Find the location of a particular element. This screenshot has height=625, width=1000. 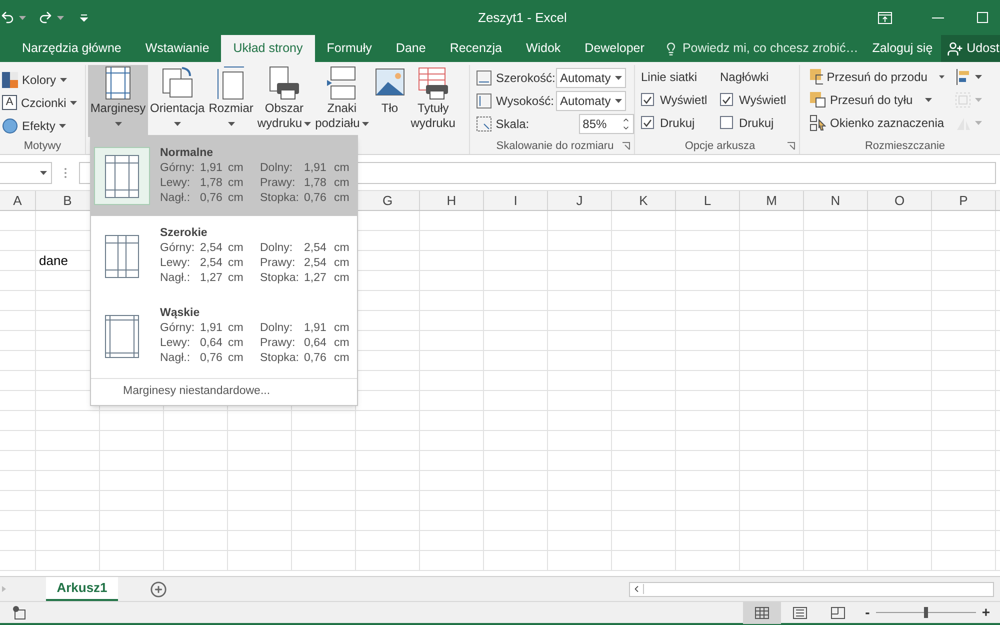

ribbon-button: Rozmiar is located at coordinates (231, 101).